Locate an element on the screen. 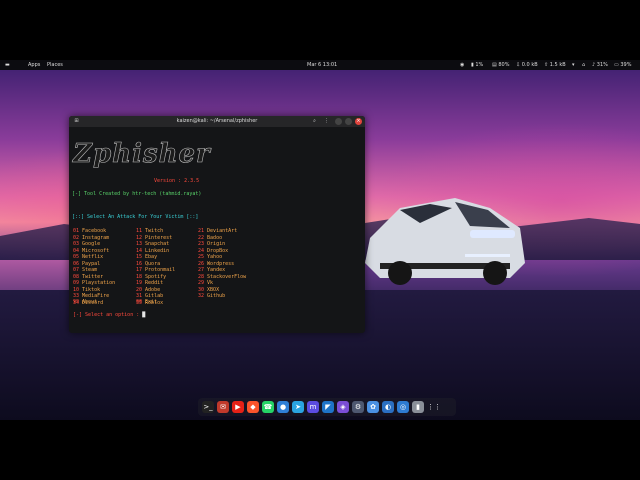 Image resolution: width=640 pixels, height=480 pixels. browser-icon: ◎ is located at coordinates (403, 407).